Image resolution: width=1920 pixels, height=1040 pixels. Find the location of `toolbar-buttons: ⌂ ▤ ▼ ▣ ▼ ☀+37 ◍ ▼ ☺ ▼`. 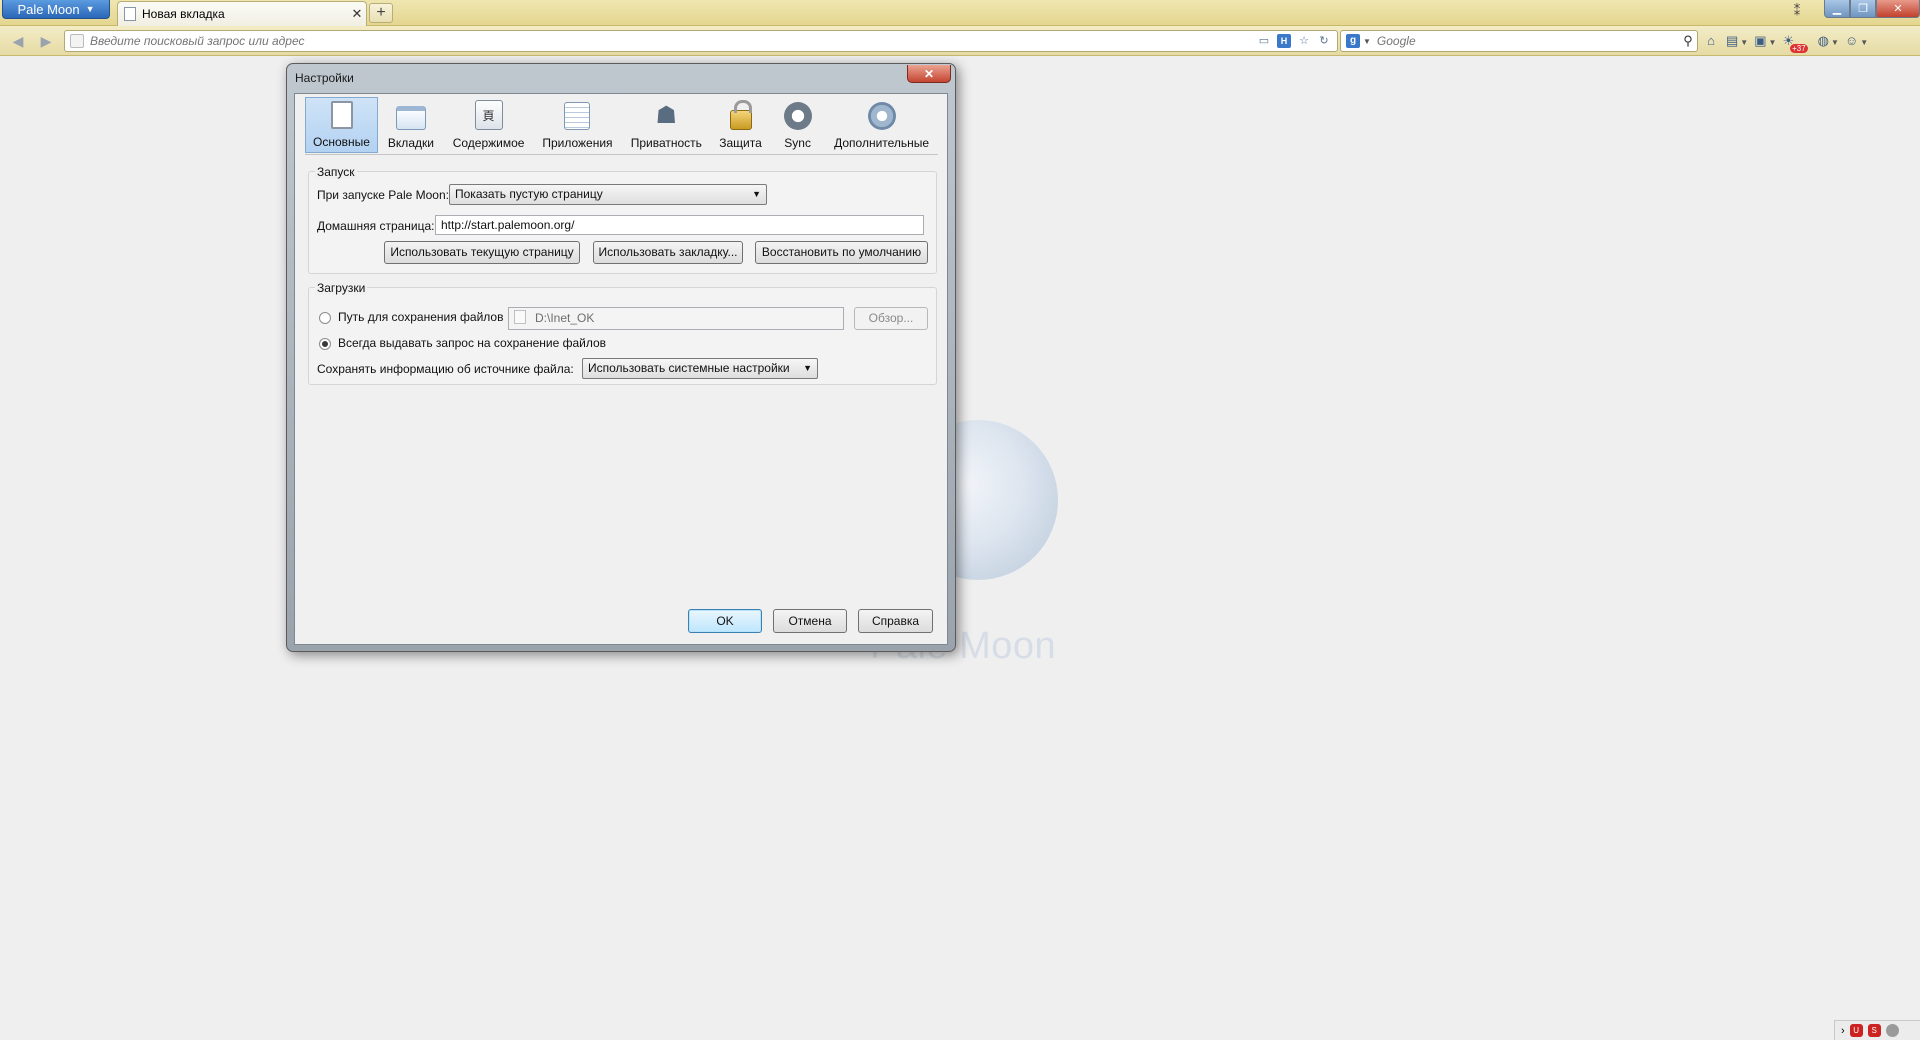

toolbar-buttons: ⌂ ▤ ▼ ▣ ▼ ☀+37 ◍ ▼ ☺ ▼ is located at coordinates (1785, 42).